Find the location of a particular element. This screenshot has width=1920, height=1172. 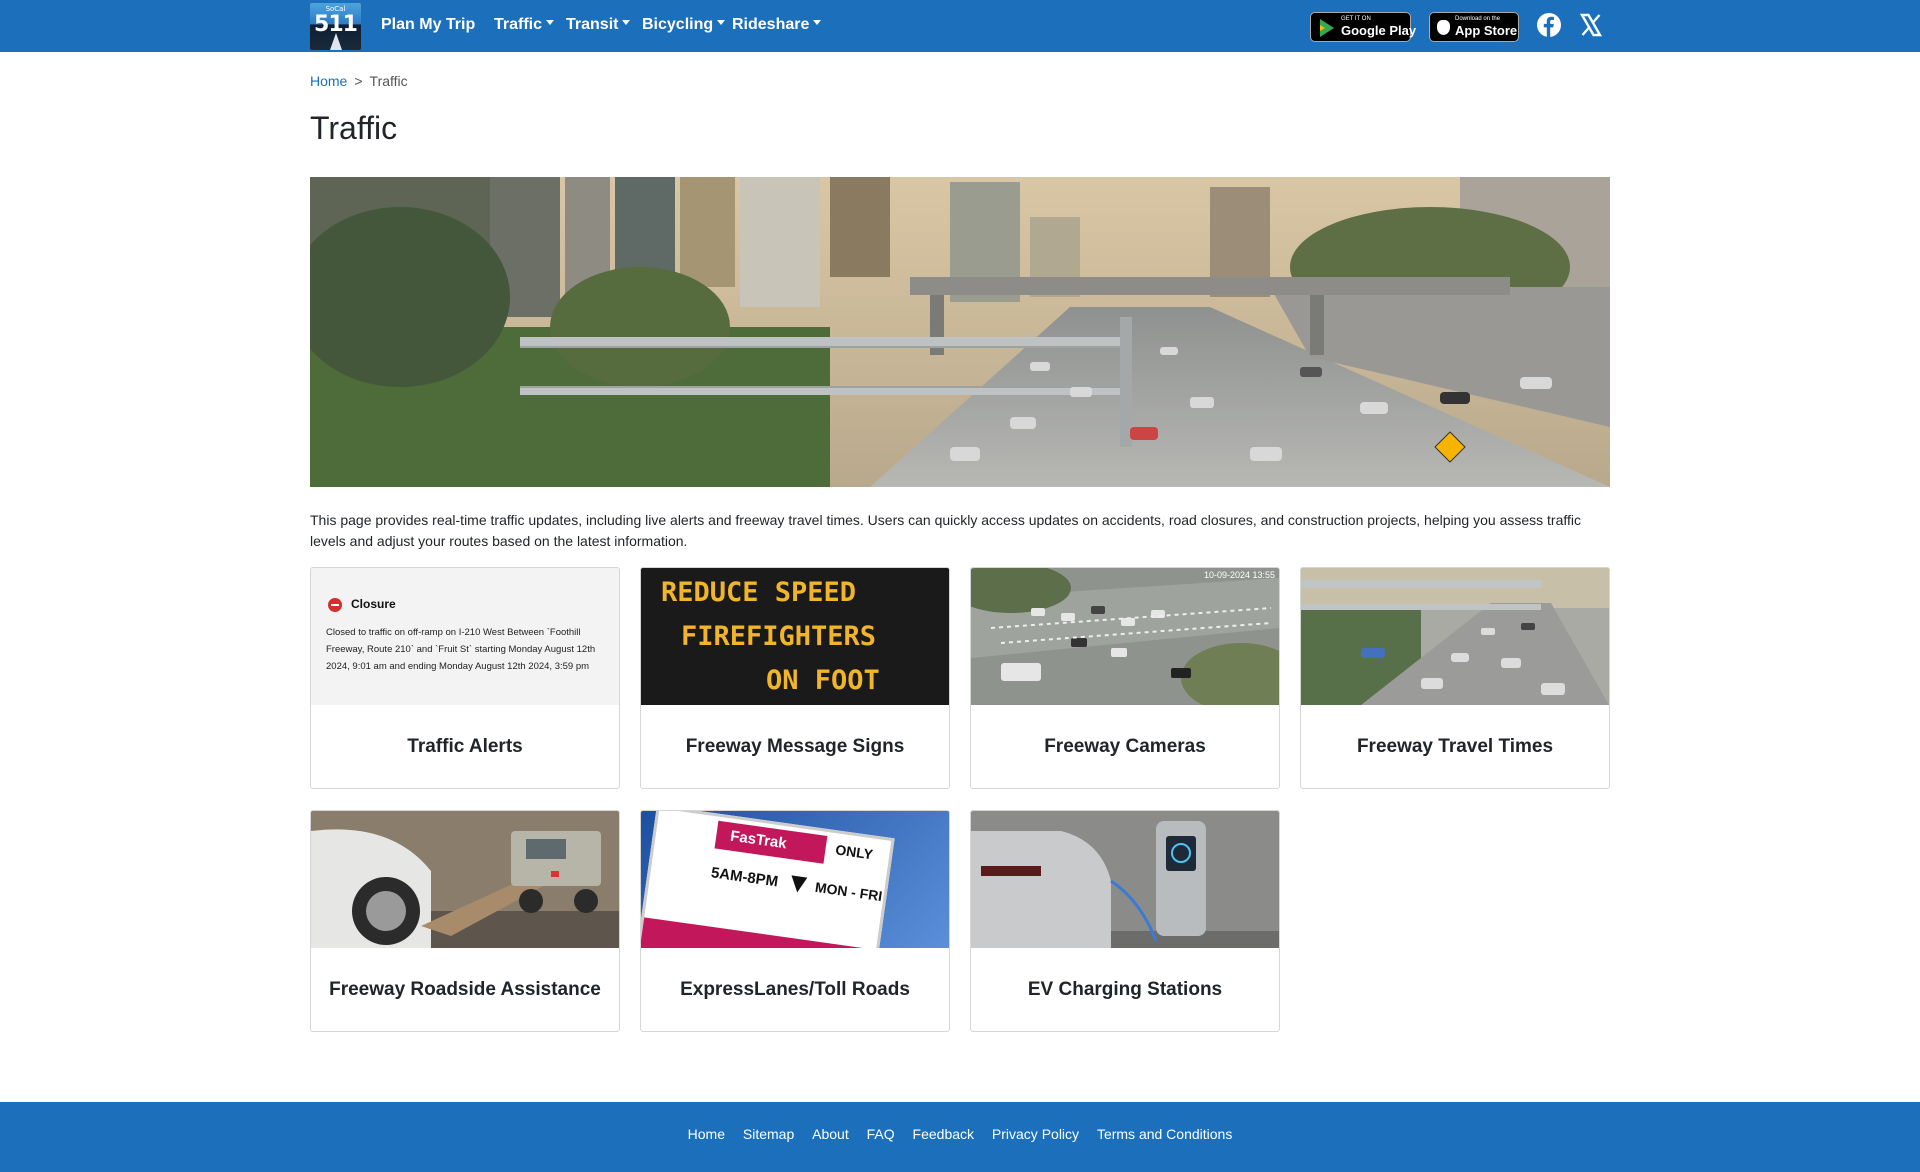

footer-privacy-link: Privacy Policy is located at coordinates (1035, 1134).